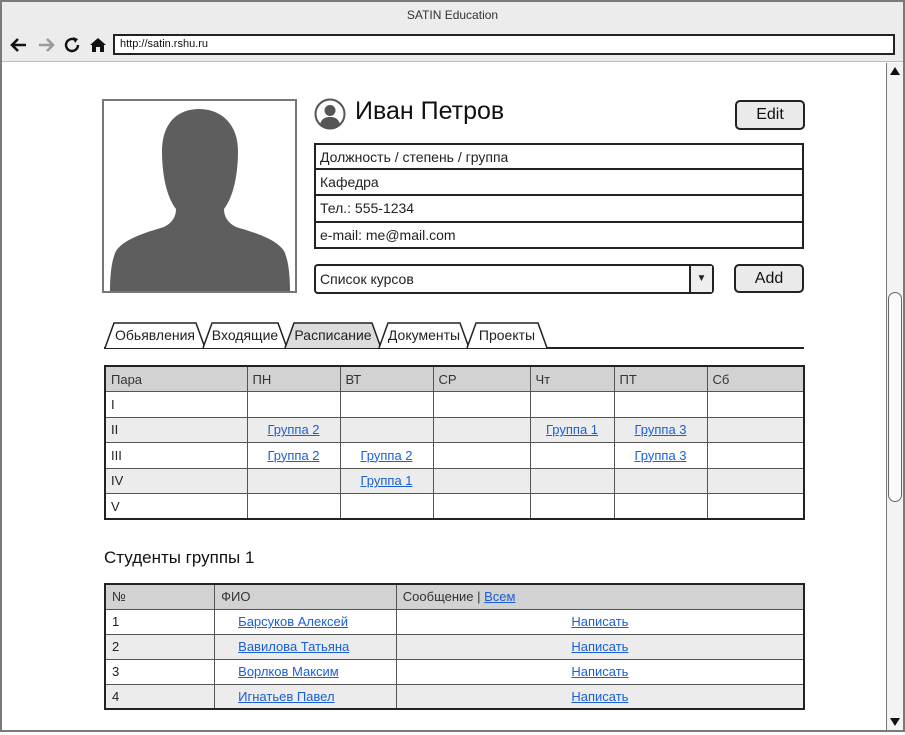 This screenshot has height=735, width=905. I want to click on forward-arrow-icon, so click(46, 45).